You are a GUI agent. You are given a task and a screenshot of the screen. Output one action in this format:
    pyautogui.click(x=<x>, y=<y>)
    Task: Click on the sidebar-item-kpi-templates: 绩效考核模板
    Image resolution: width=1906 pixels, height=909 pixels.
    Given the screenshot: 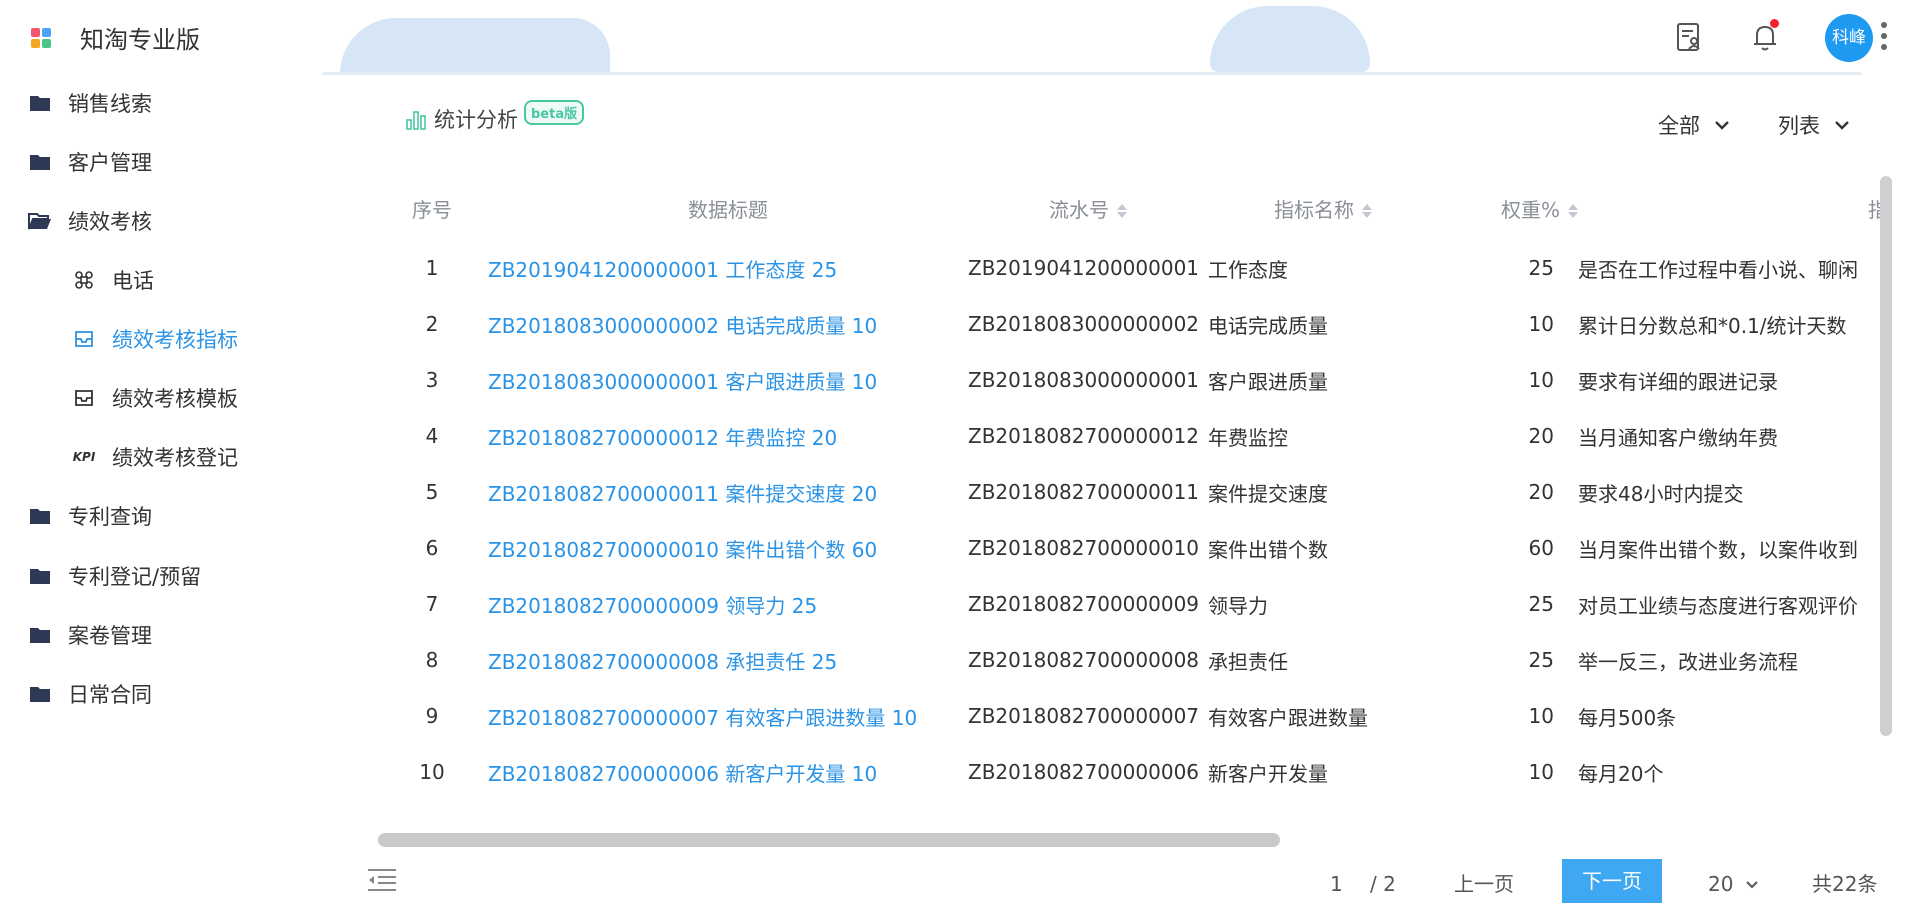 What is the action you would take?
    pyautogui.click(x=155, y=398)
    